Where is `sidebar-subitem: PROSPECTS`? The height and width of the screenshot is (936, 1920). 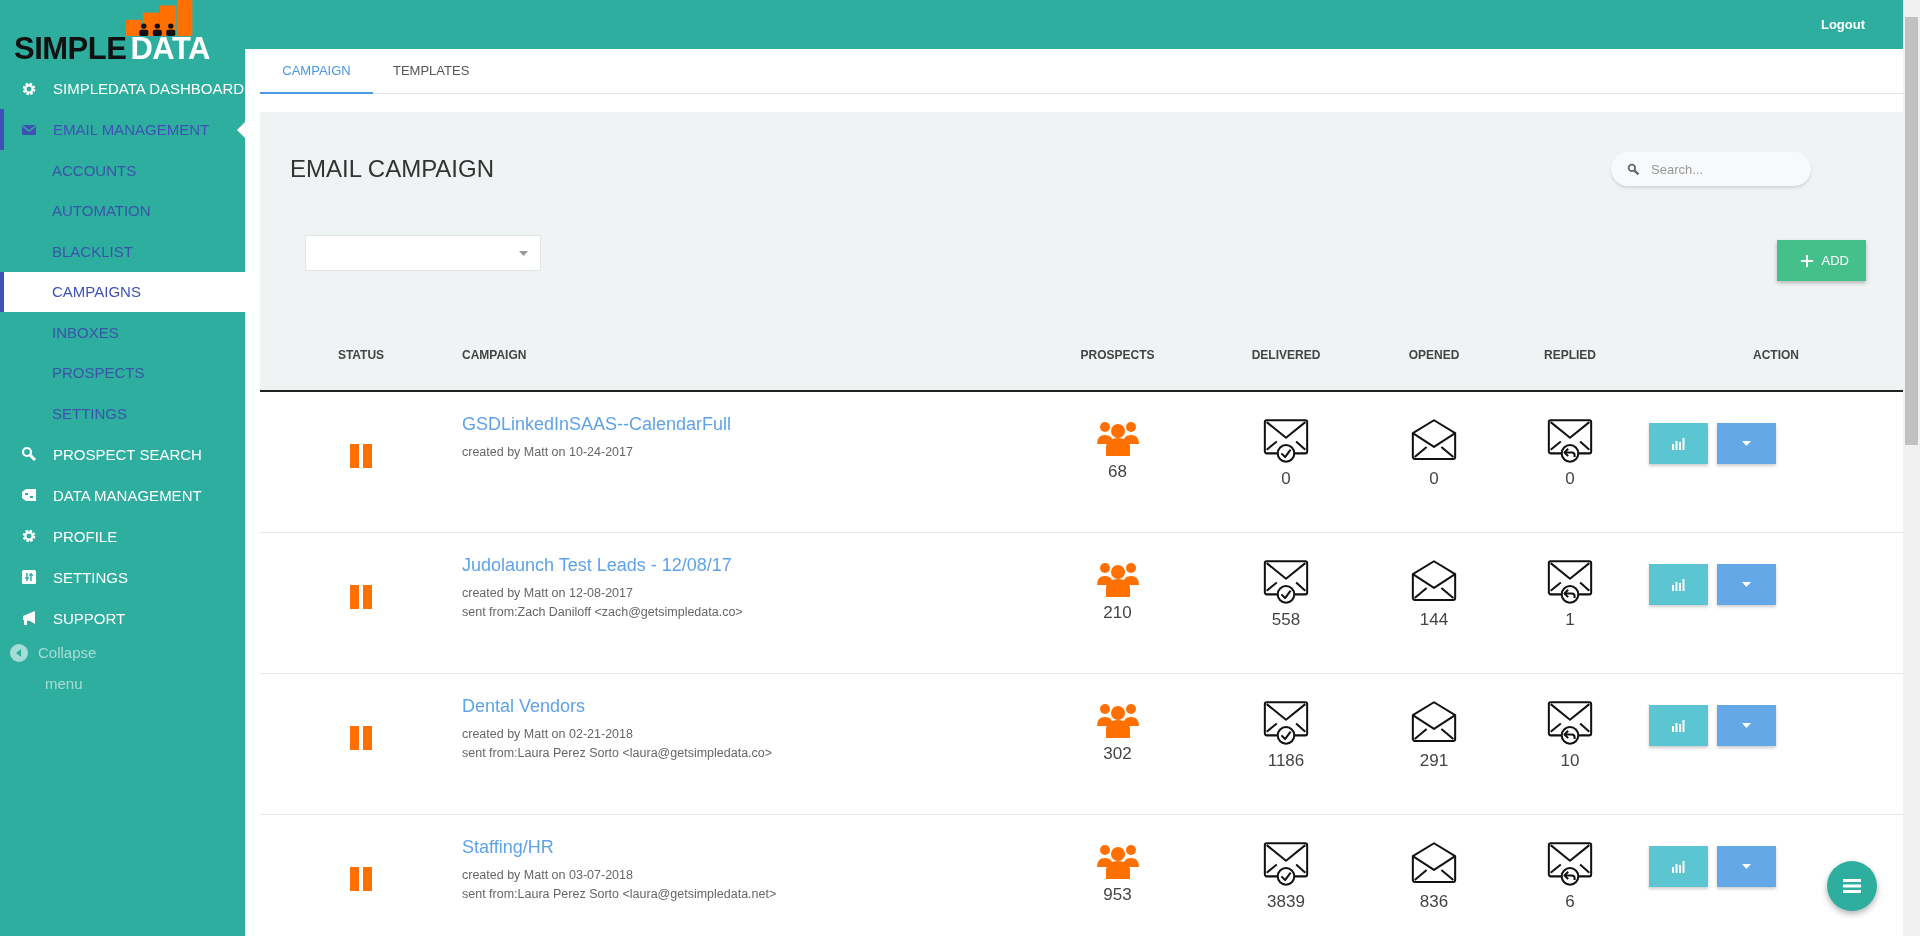
sidebar-subitem: PROSPECTS is located at coordinates (122, 372).